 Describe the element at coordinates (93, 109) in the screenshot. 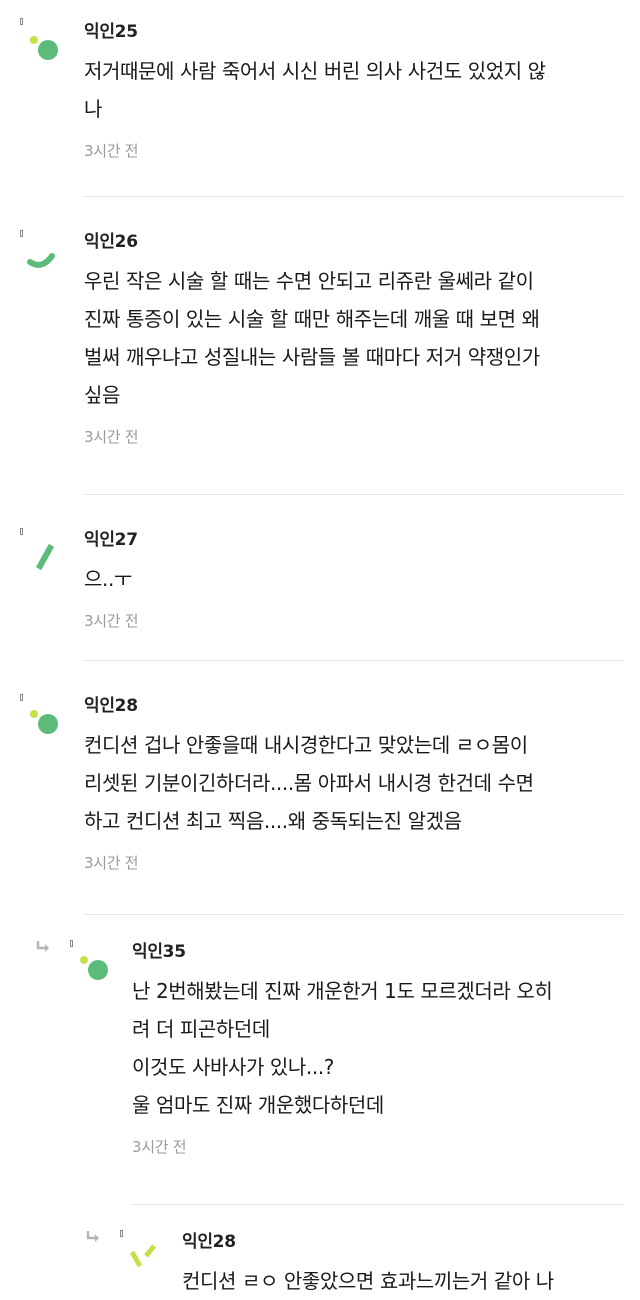

I see `comment-text-line: 나` at that location.